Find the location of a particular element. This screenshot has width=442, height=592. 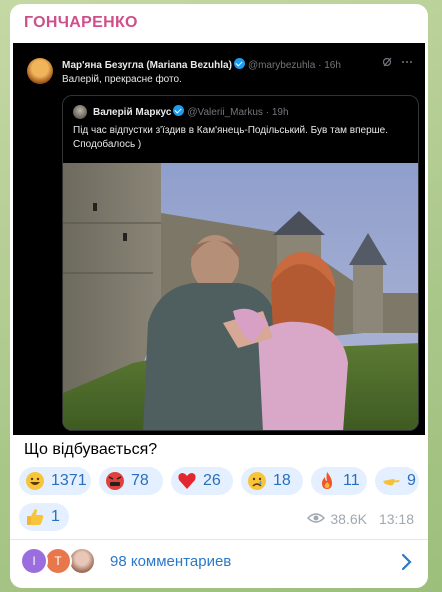

quoted-handle: @Valerii_Markus · 19h is located at coordinates (238, 112).